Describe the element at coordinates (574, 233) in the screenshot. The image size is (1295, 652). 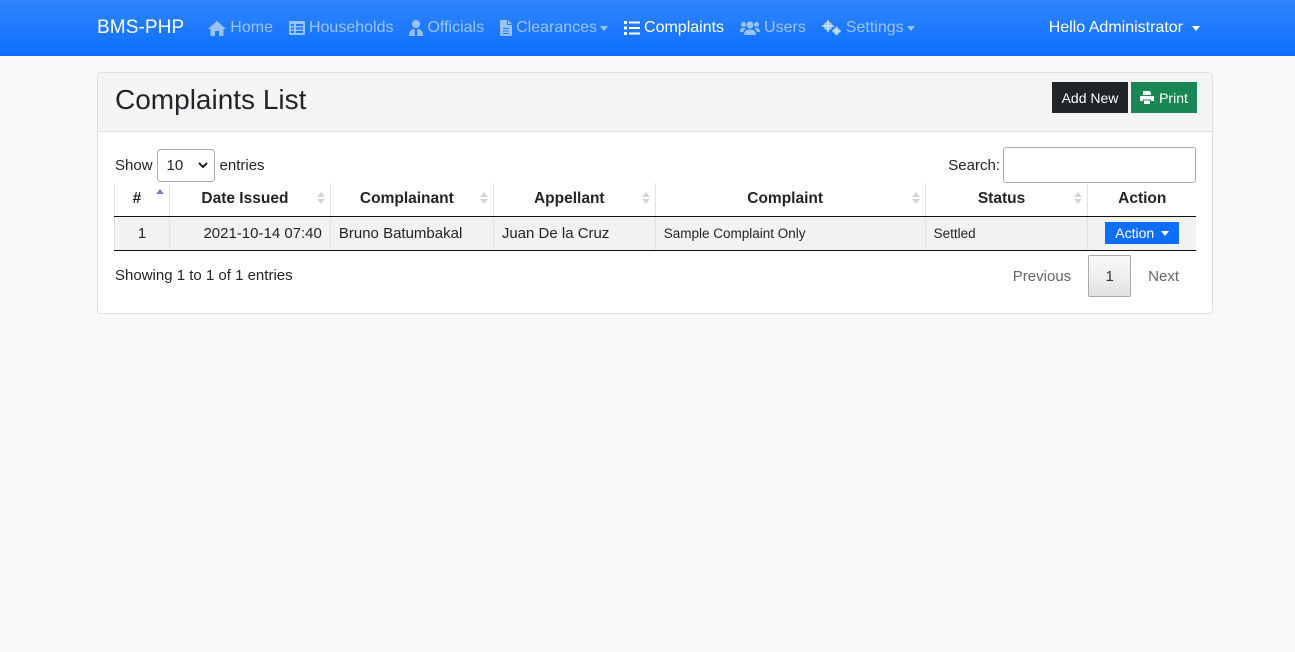
I see `cell-appellant: Juan De la Cruz` at that location.